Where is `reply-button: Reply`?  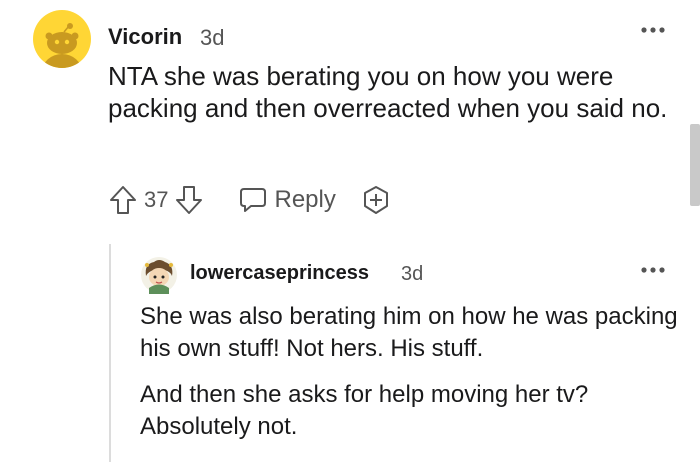
reply-button: Reply is located at coordinates (287, 200).